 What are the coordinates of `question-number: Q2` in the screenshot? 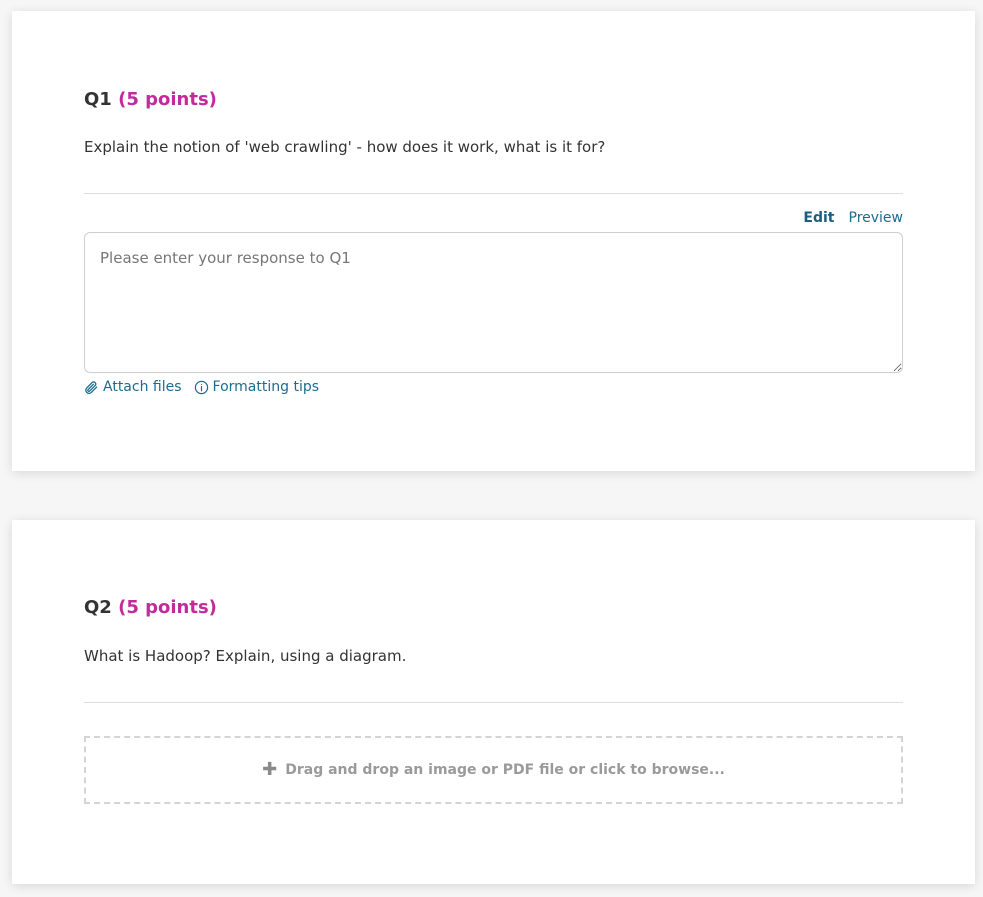 It's located at (98, 607).